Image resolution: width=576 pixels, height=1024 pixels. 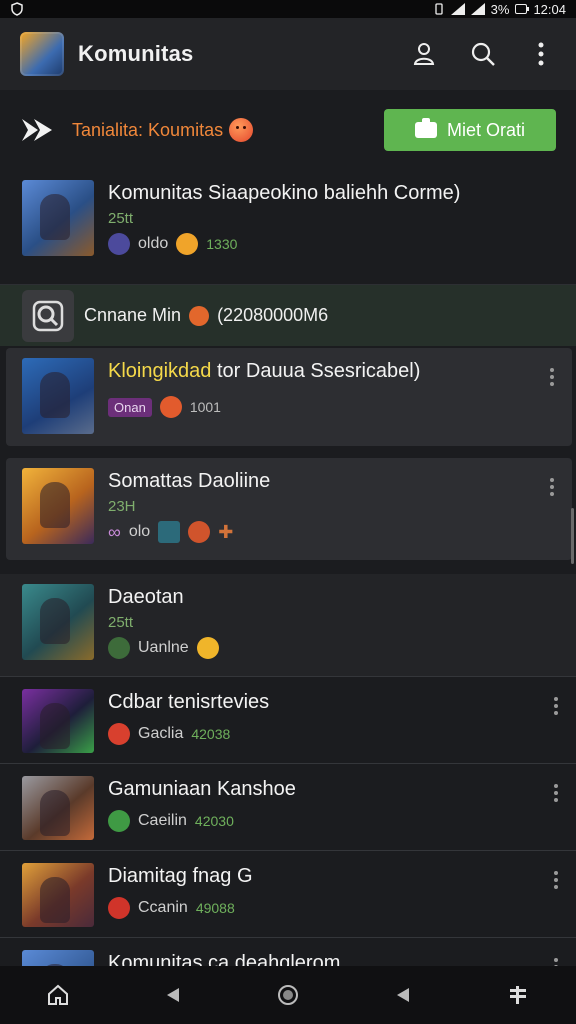 I want to click on scrollbar, so click(x=572, y=536).